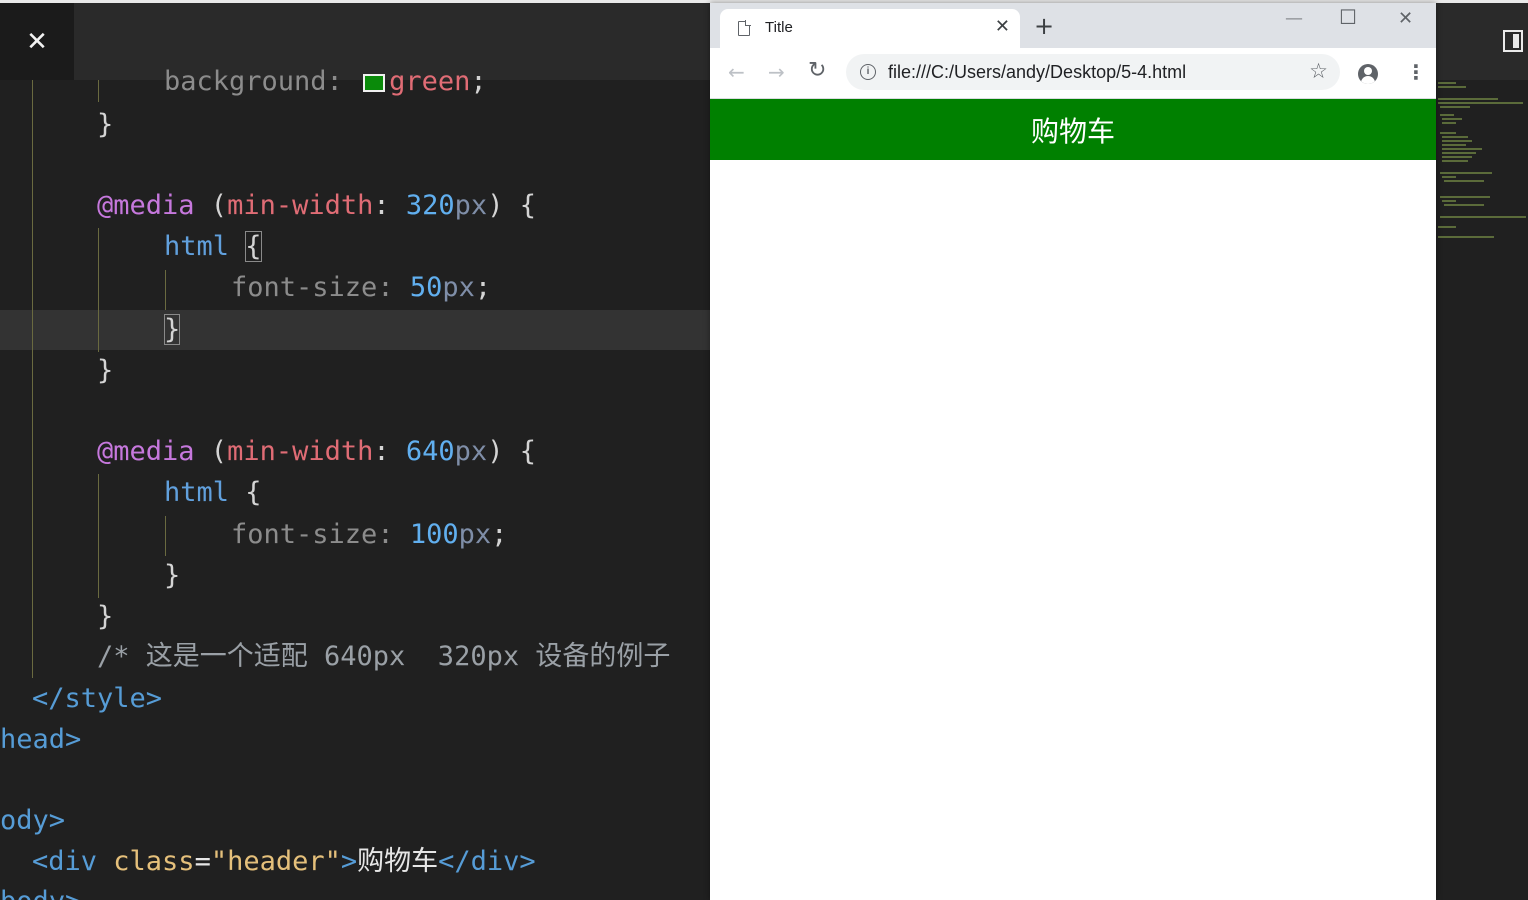 The width and height of the screenshot is (1528, 900). I want to click on html-tag: <div, so click(73, 861).